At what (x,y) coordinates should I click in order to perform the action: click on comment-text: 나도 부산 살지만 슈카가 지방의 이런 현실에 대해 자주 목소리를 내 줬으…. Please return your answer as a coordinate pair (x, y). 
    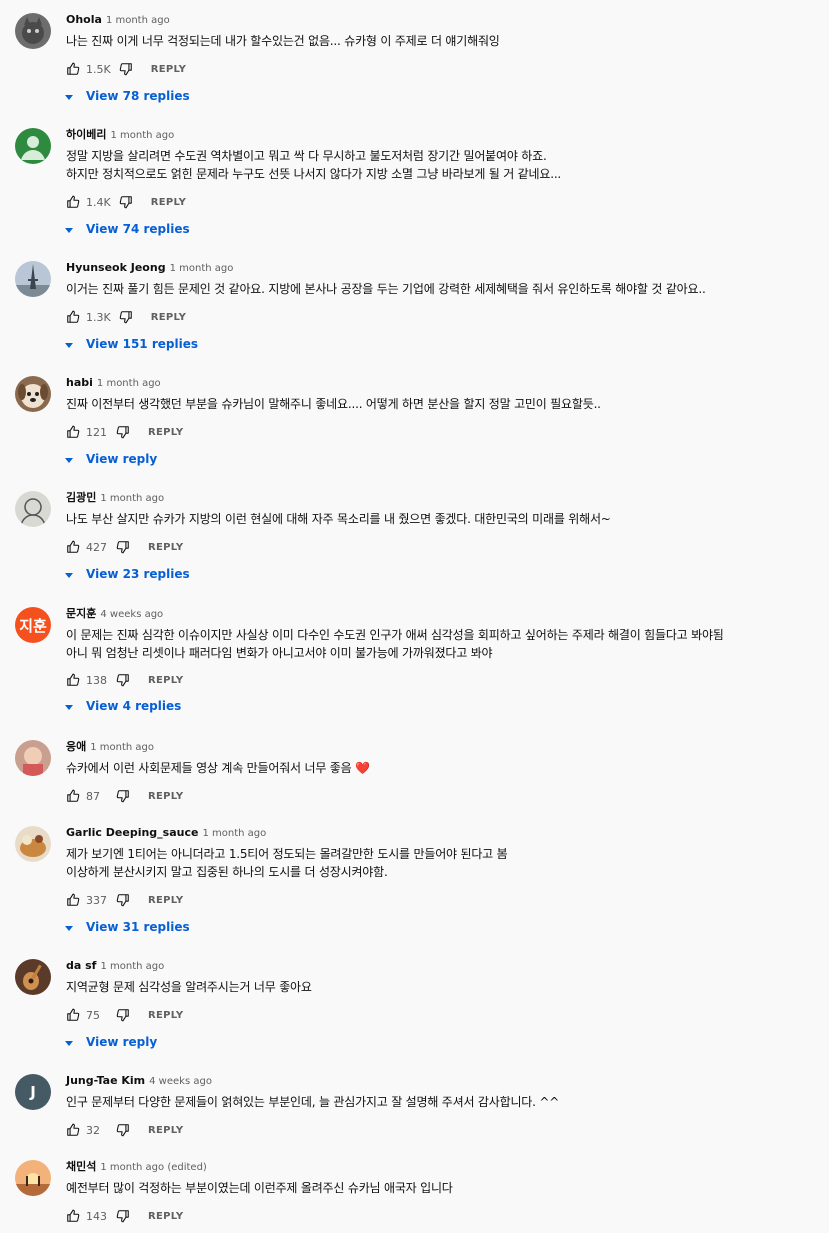
    Looking at the image, I should click on (338, 519).